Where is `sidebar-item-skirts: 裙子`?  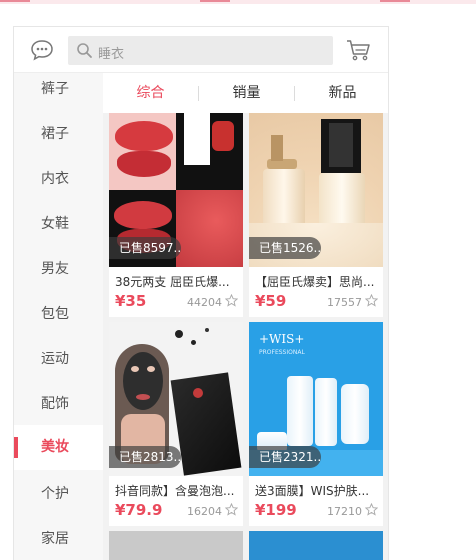
sidebar-item-skirts: 裙子 is located at coordinates (58, 134).